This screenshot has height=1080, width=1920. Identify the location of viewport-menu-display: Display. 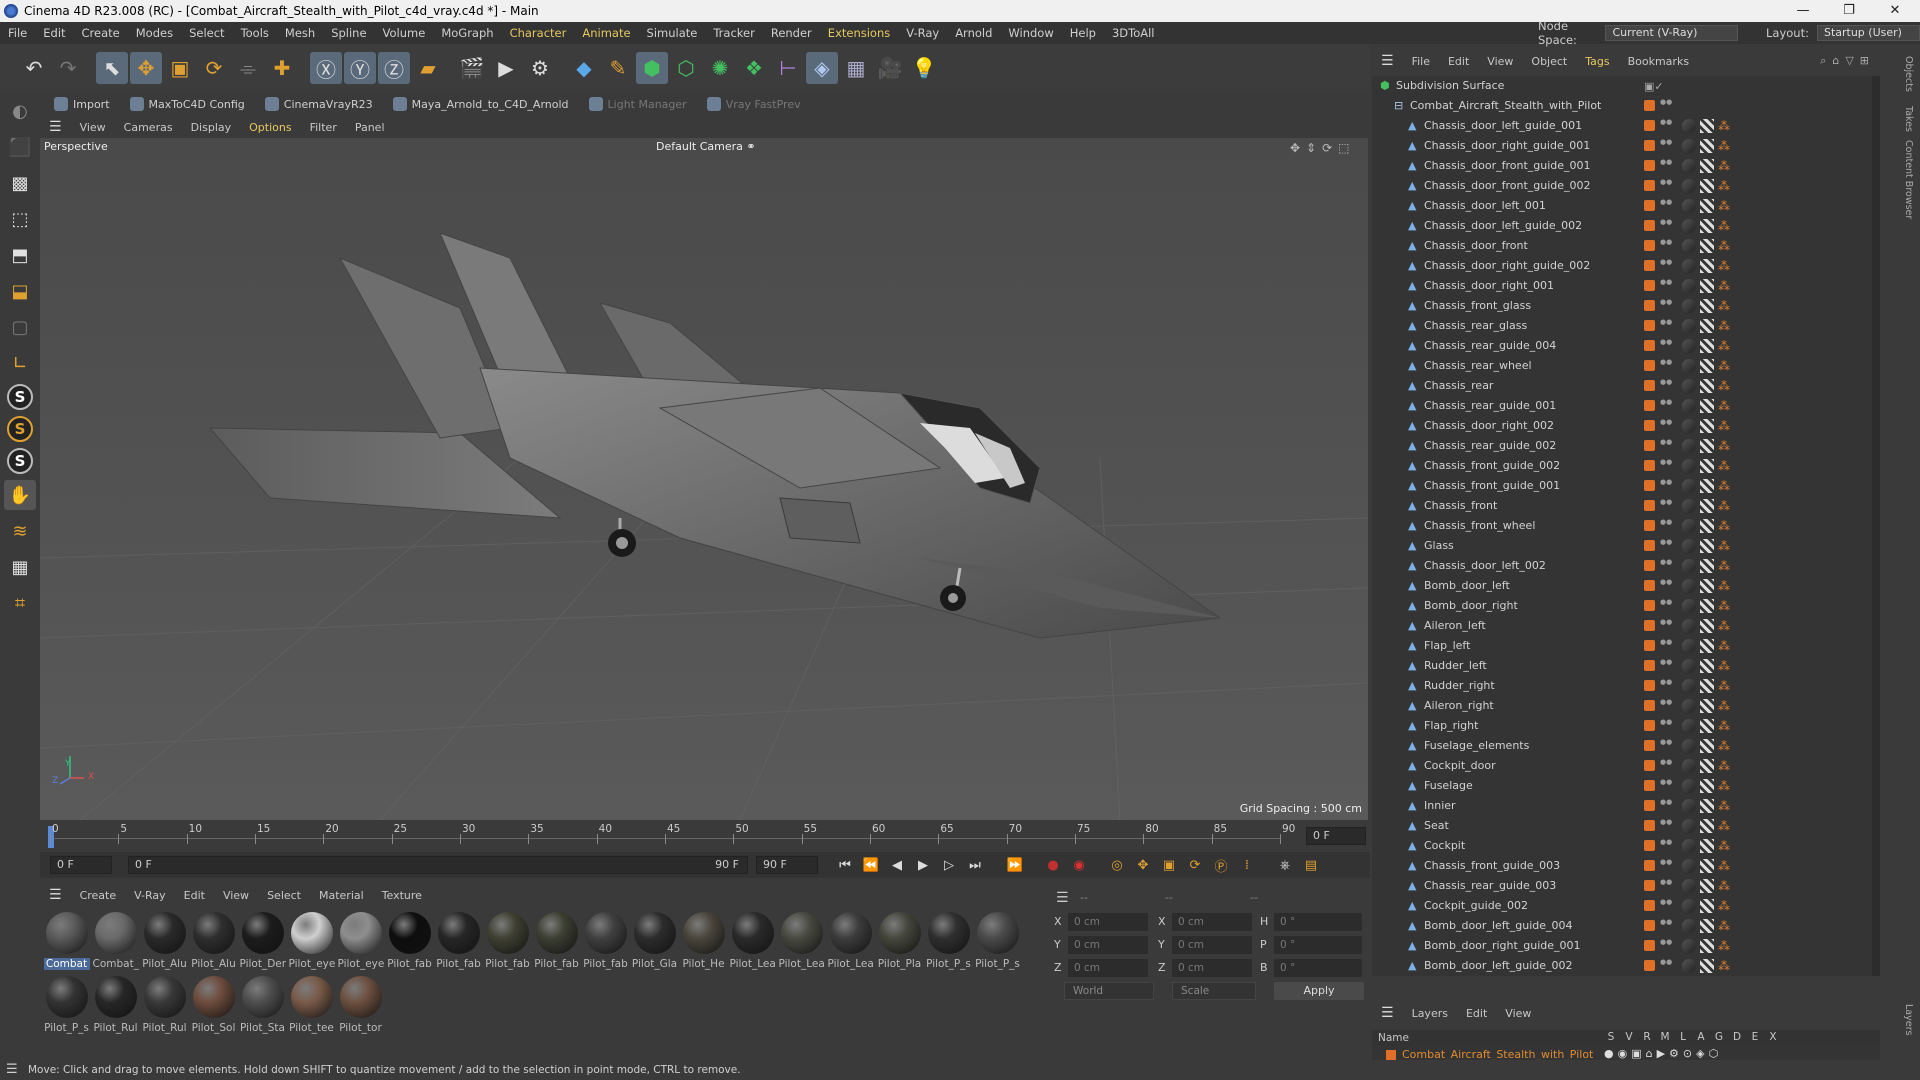
(211, 127).